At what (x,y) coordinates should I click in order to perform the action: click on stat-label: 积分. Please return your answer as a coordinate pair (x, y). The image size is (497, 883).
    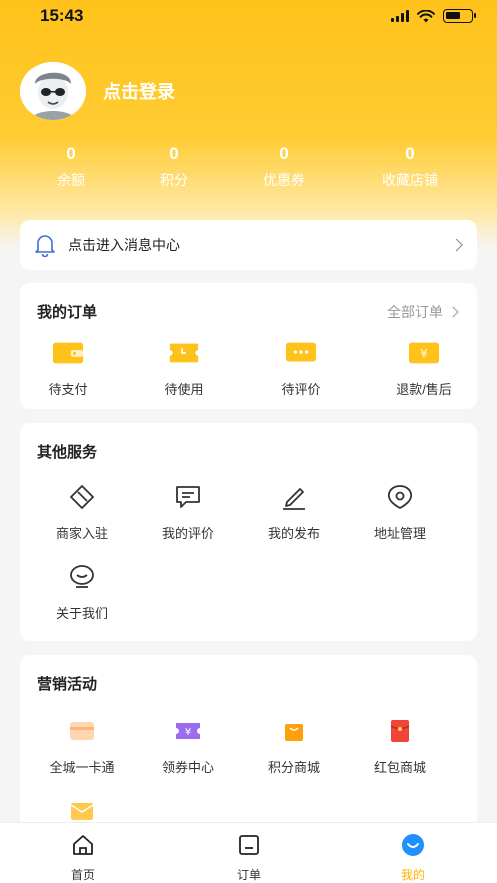
    Looking at the image, I should click on (174, 180).